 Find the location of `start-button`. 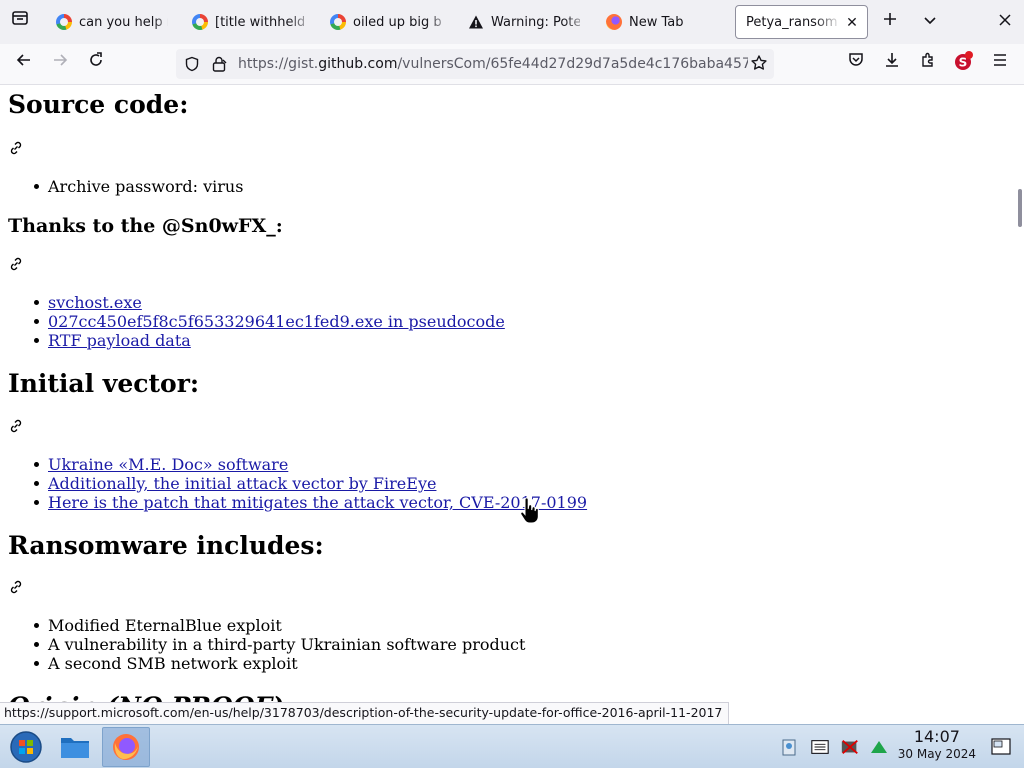

start-button is located at coordinates (26, 747).